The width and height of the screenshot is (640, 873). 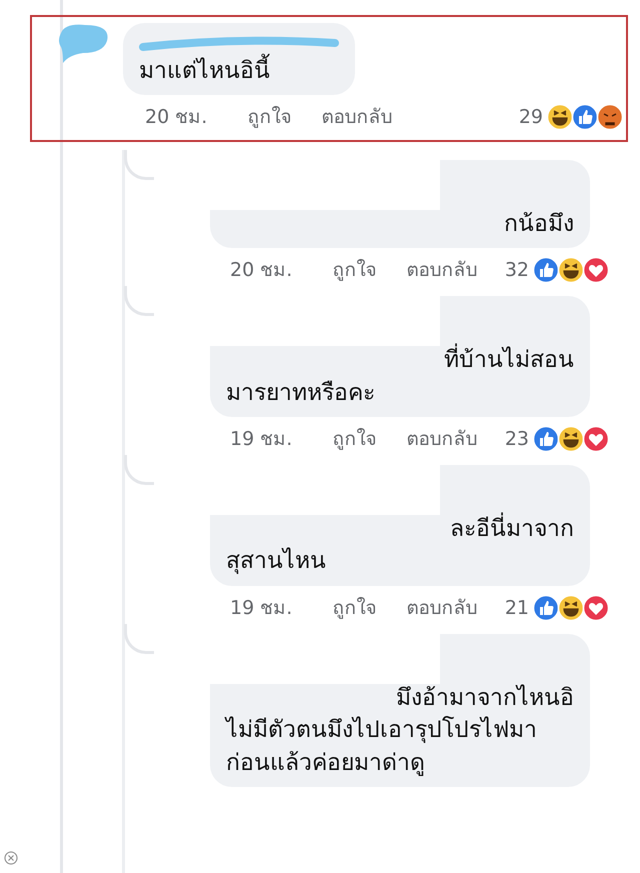 What do you see at coordinates (326, 763) in the screenshot?
I see `comment-text: ก่อนแล้วค่อยมาด่าดู` at bounding box center [326, 763].